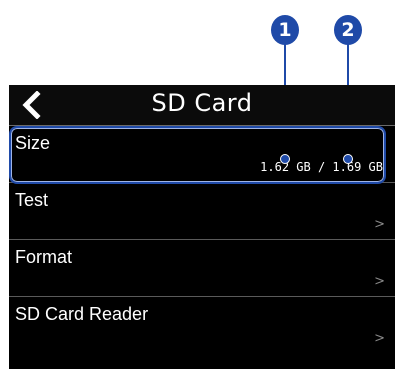 Image resolution: width=395 pixels, height=369 pixels. What do you see at coordinates (32, 200) in the screenshot?
I see `menu-item-label: Test` at bounding box center [32, 200].